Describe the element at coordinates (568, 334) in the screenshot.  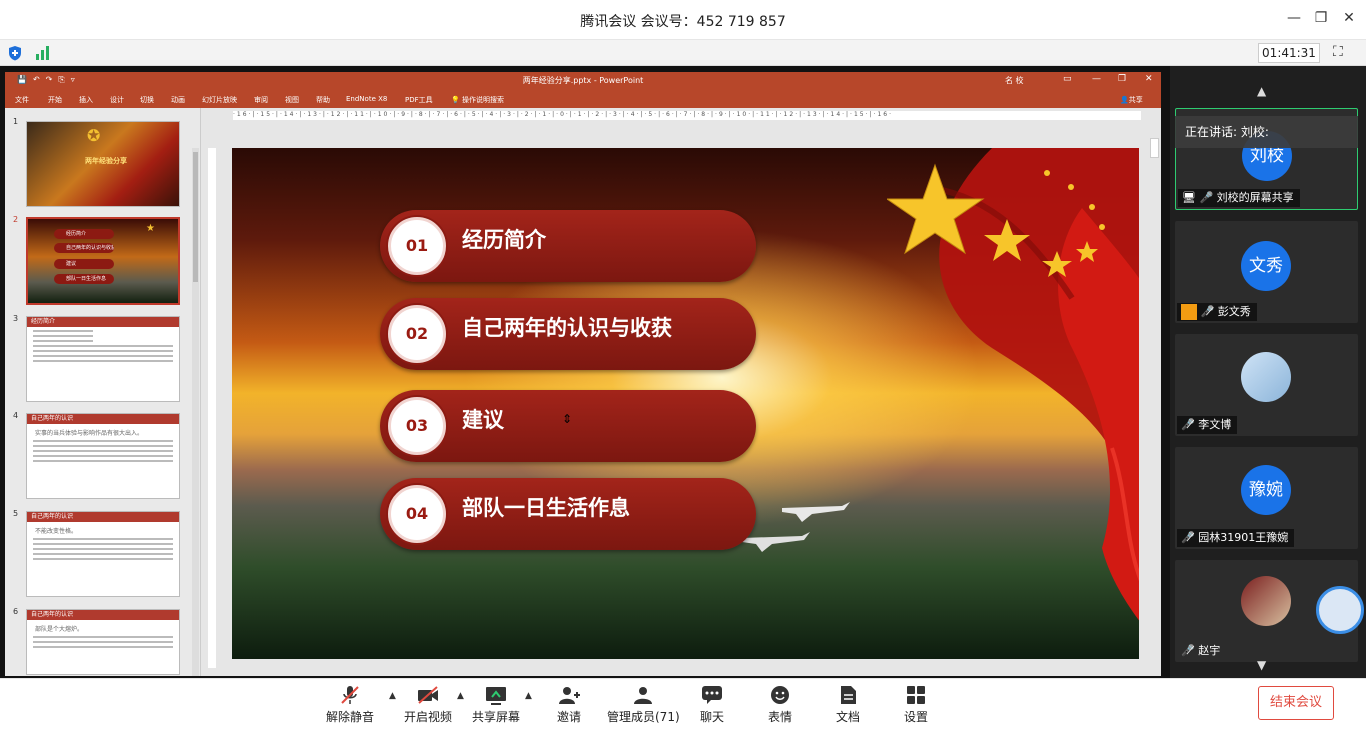
I see `agenda-item-2: 02 自己两年的认识与收获` at that location.